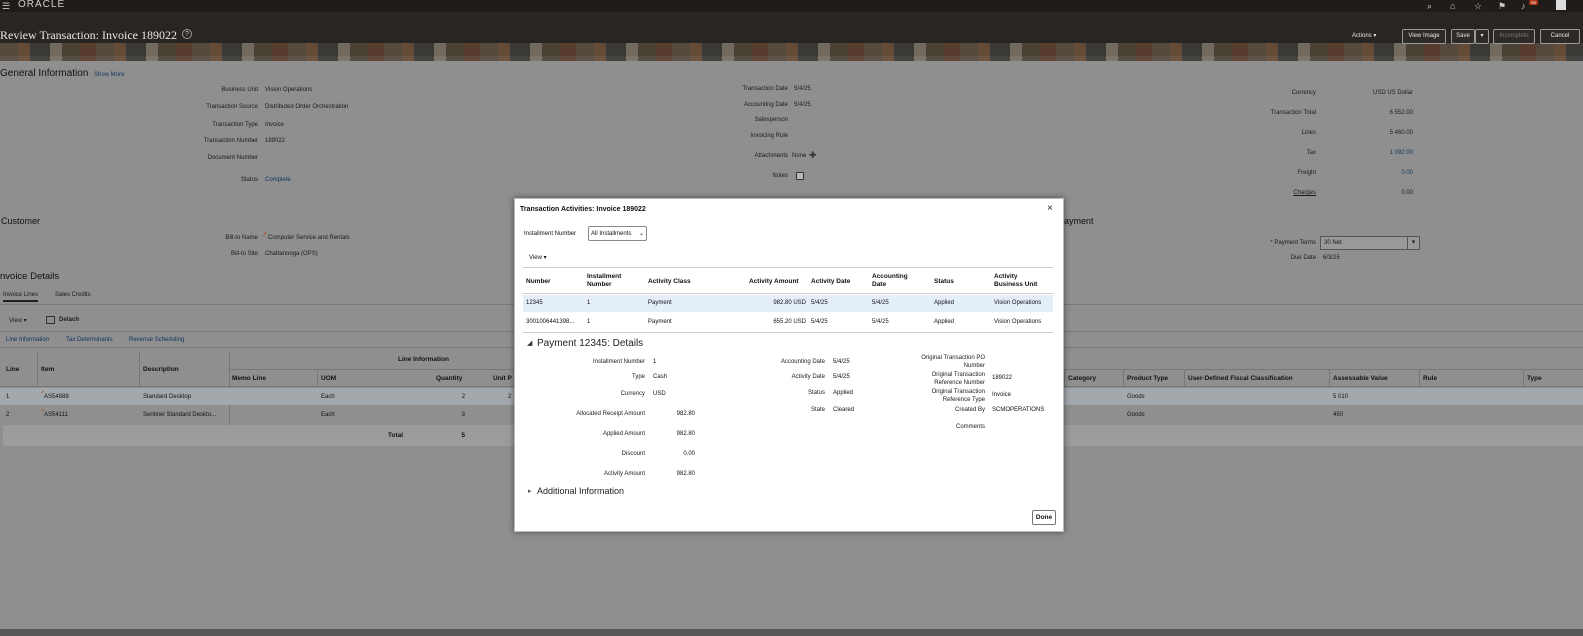 Image resolution: width=1583 pixels, height=636 pixels. Describe the element at coordinates (73, 295) in the screenshot. I see `tab-sales-credits: Sales Credits` at that location.